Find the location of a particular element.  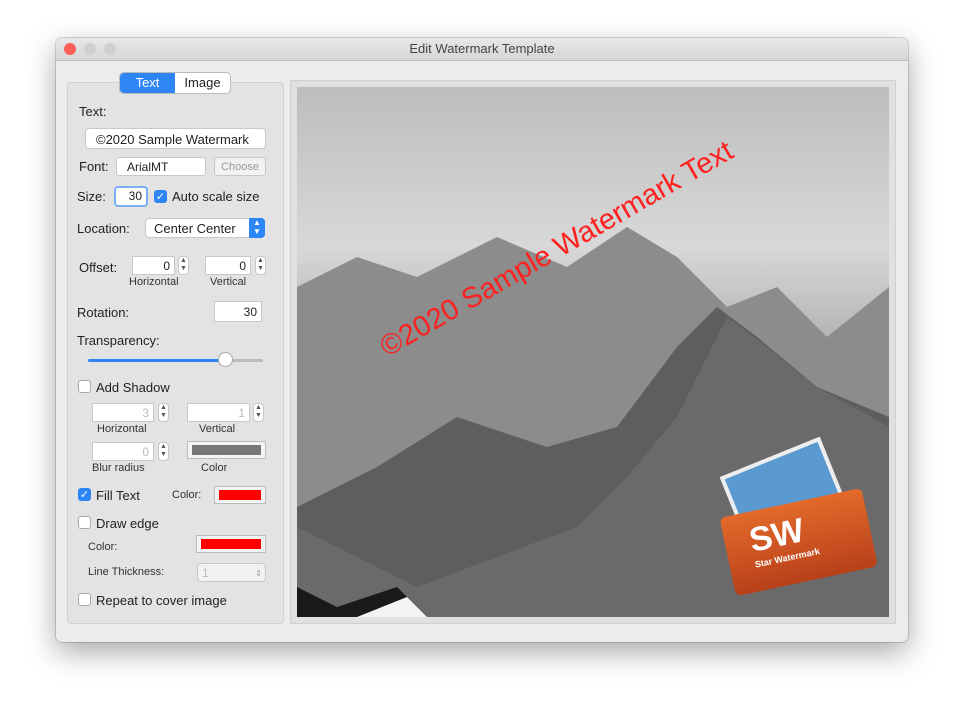

window-title: Edit Watermark Template is located at coordinates (482, 48).